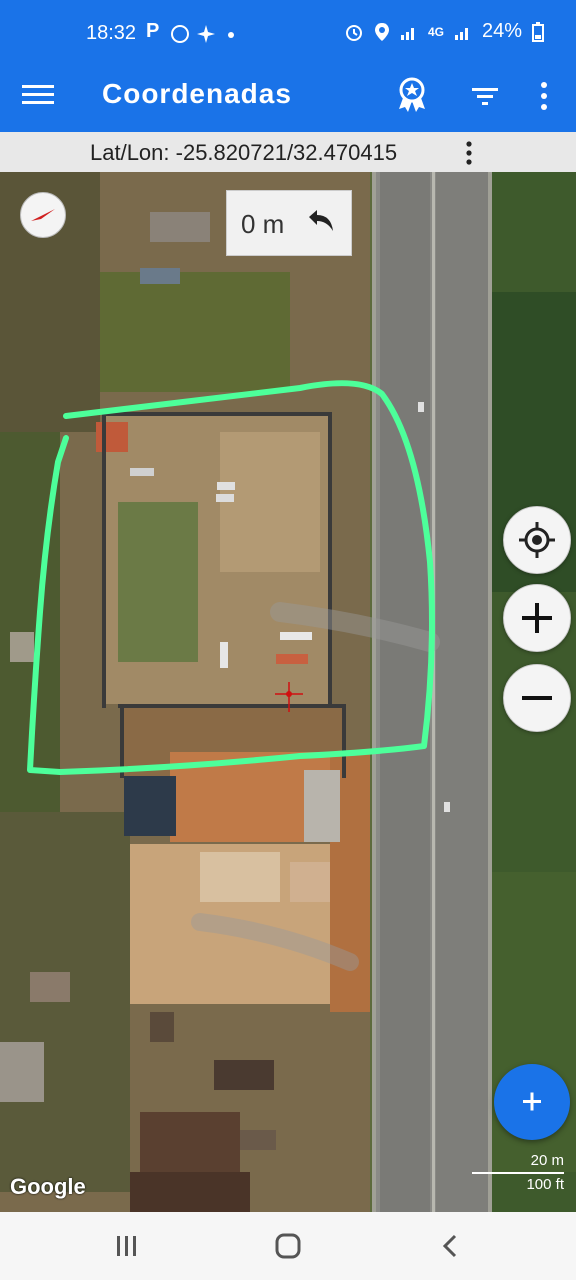 This screenshot has height=1280, width=576. I want to click on dot-icon, so click(231, 35).